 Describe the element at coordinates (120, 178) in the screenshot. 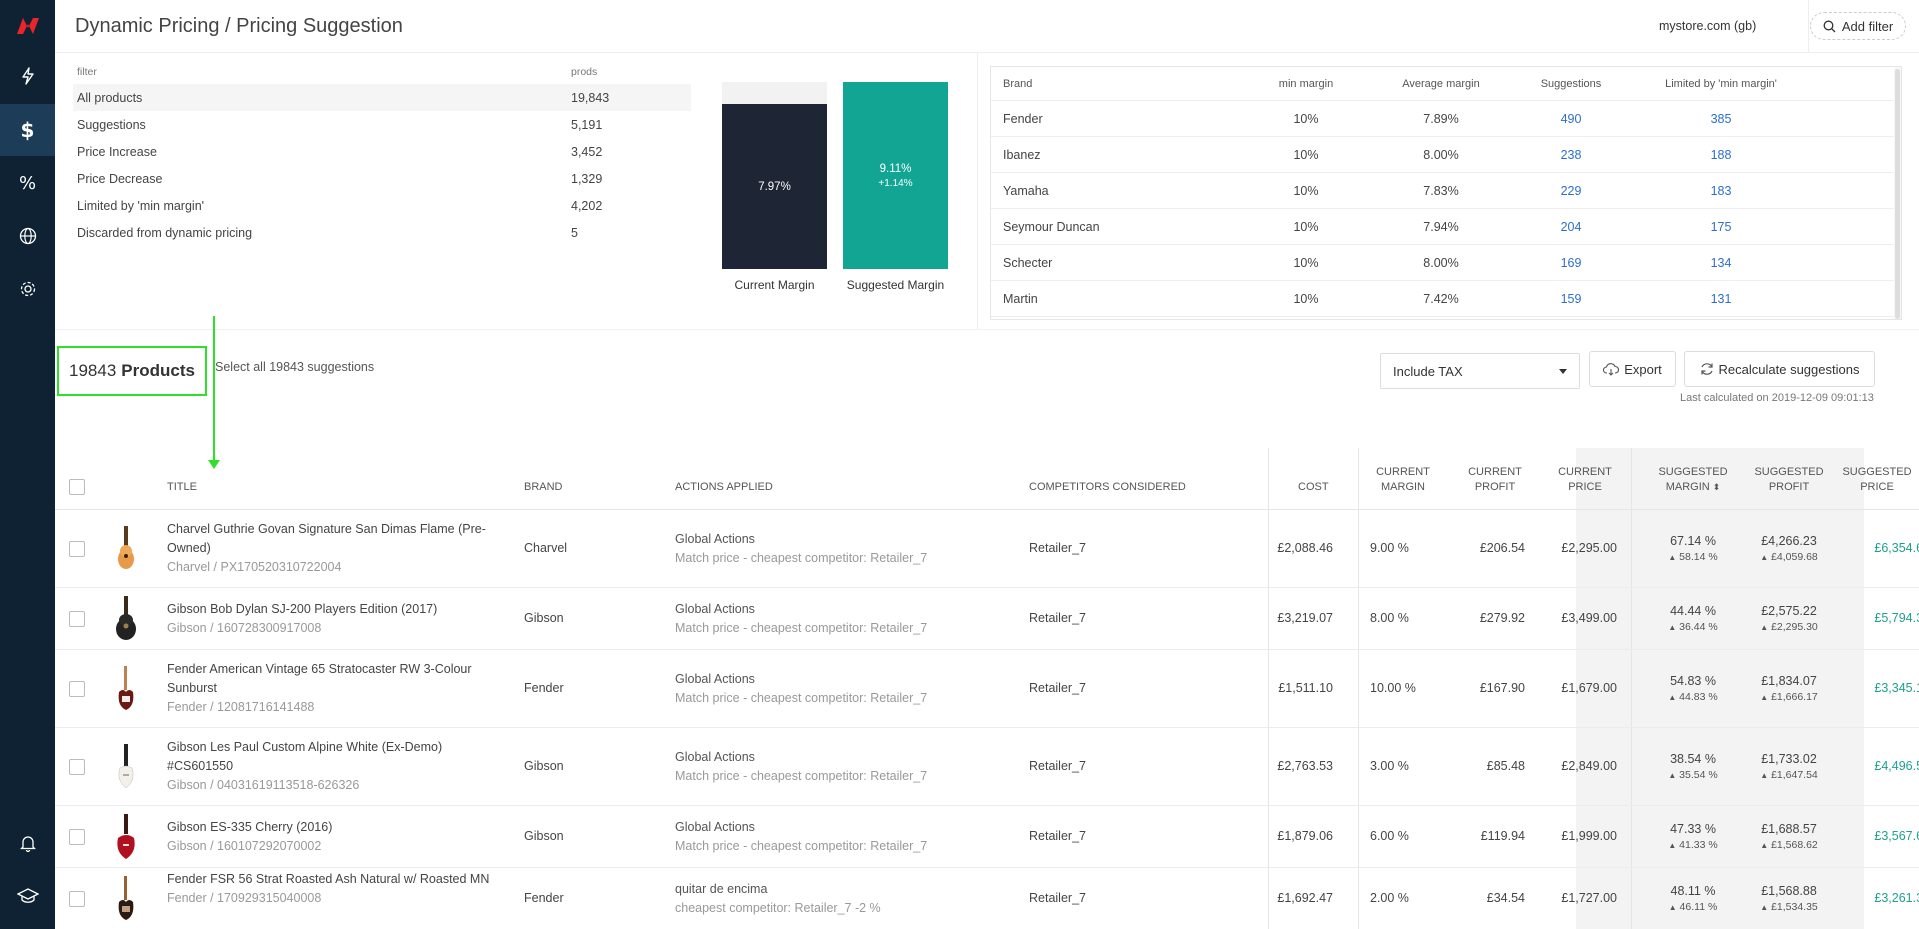

I see `filter-label: Price Decrease` at that location.